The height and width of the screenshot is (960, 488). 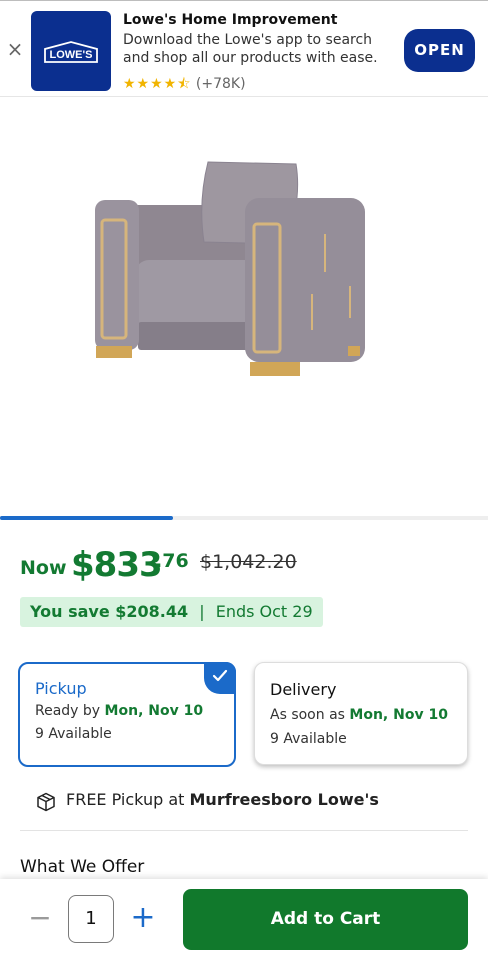 I want to click on check-icon, so click(x=220, y=675).